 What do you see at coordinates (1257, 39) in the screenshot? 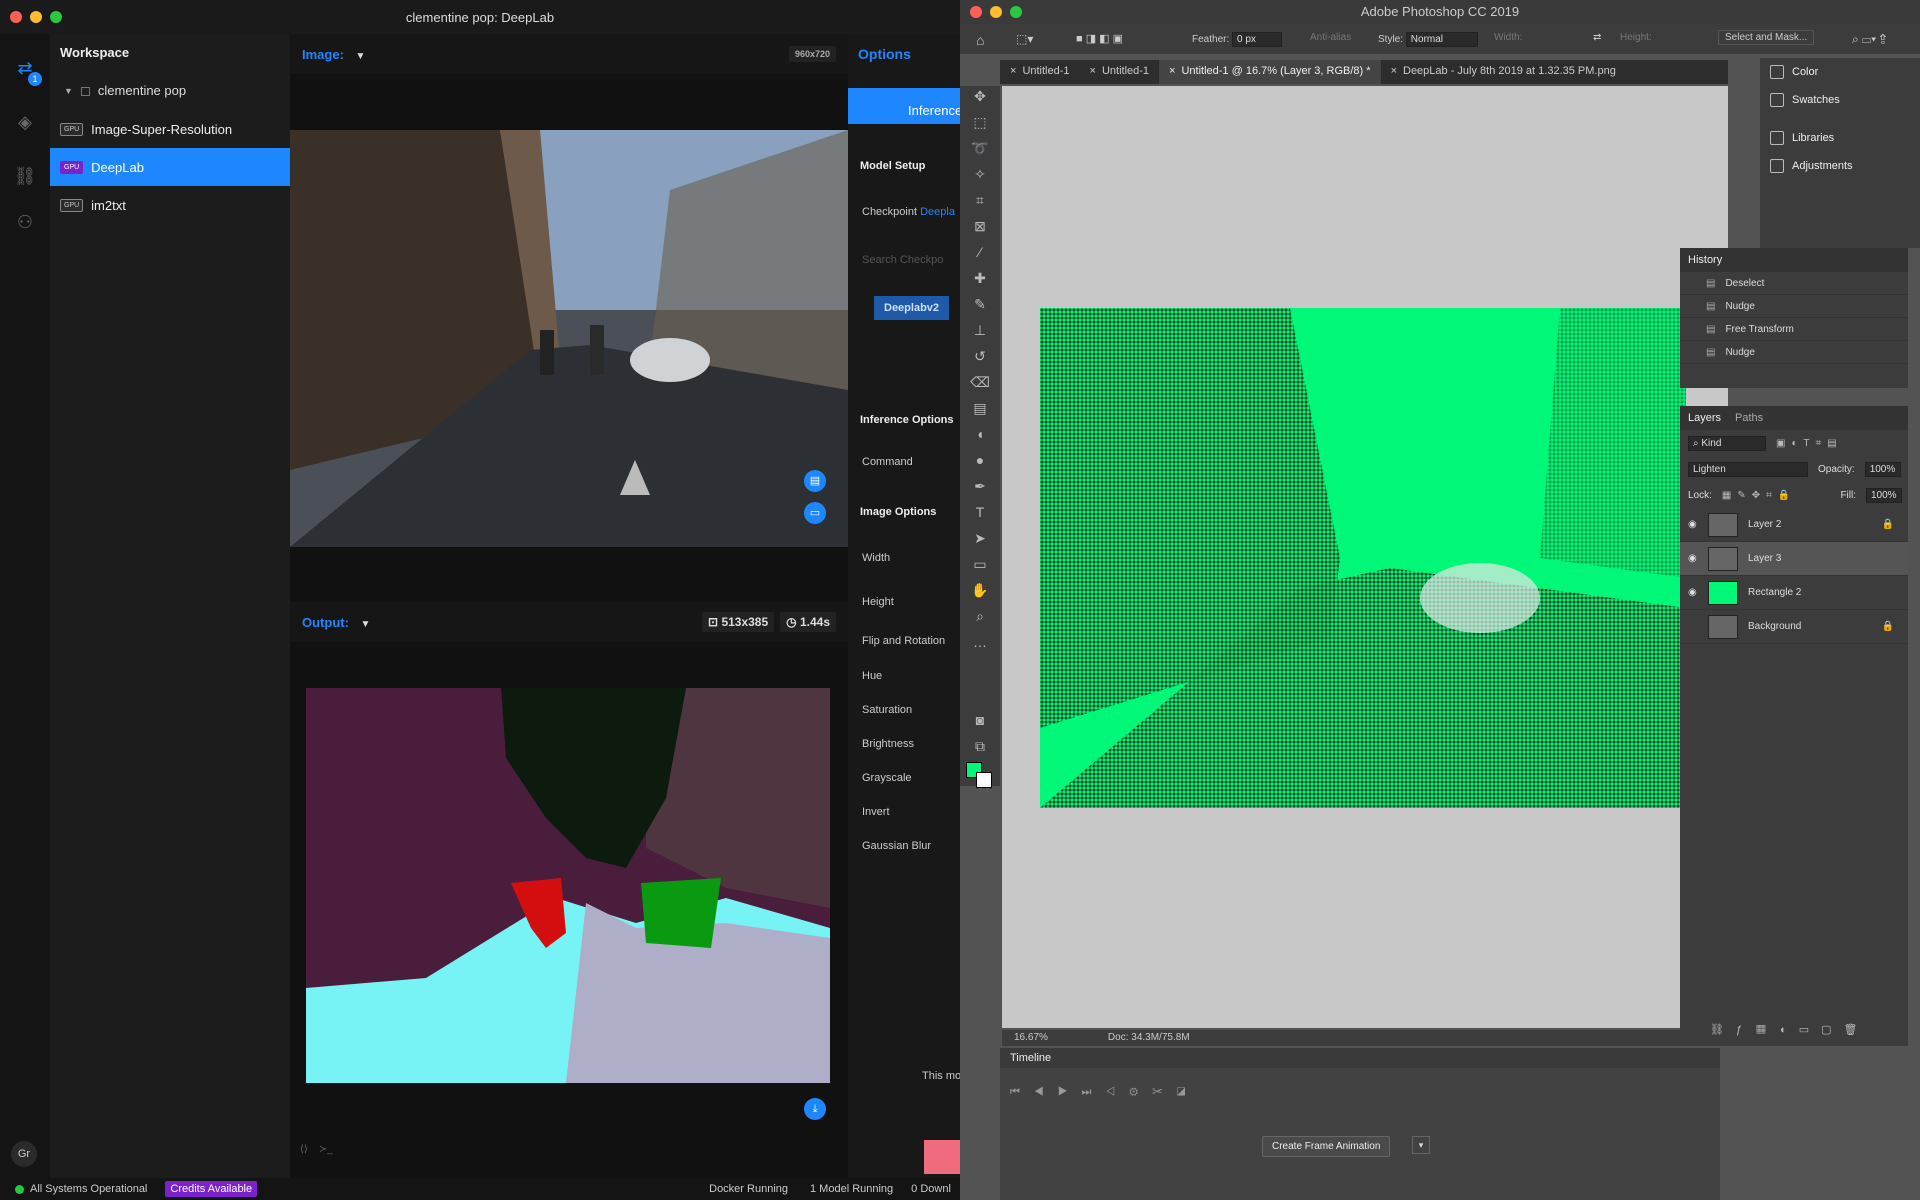
I see `feather-input: 0 px` at bounding box center [1257, 39].